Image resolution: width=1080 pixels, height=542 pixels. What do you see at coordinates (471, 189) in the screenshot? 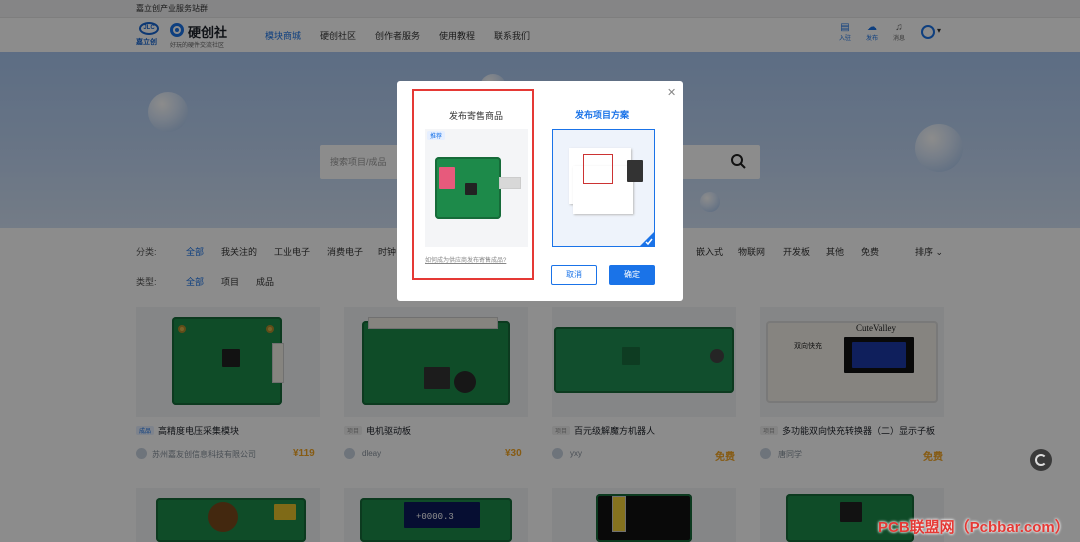
I see `pcb-chip` at bounding box center [471, 189].